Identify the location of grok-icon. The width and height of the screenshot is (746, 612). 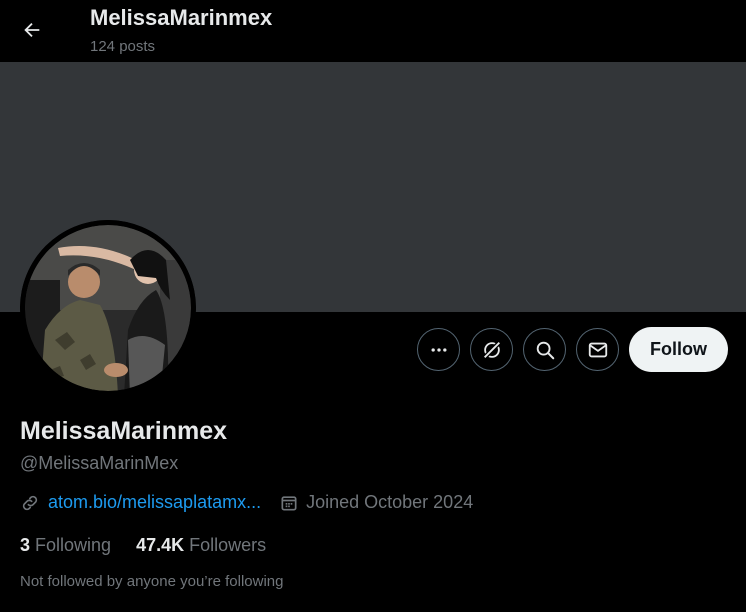
(491, 349).